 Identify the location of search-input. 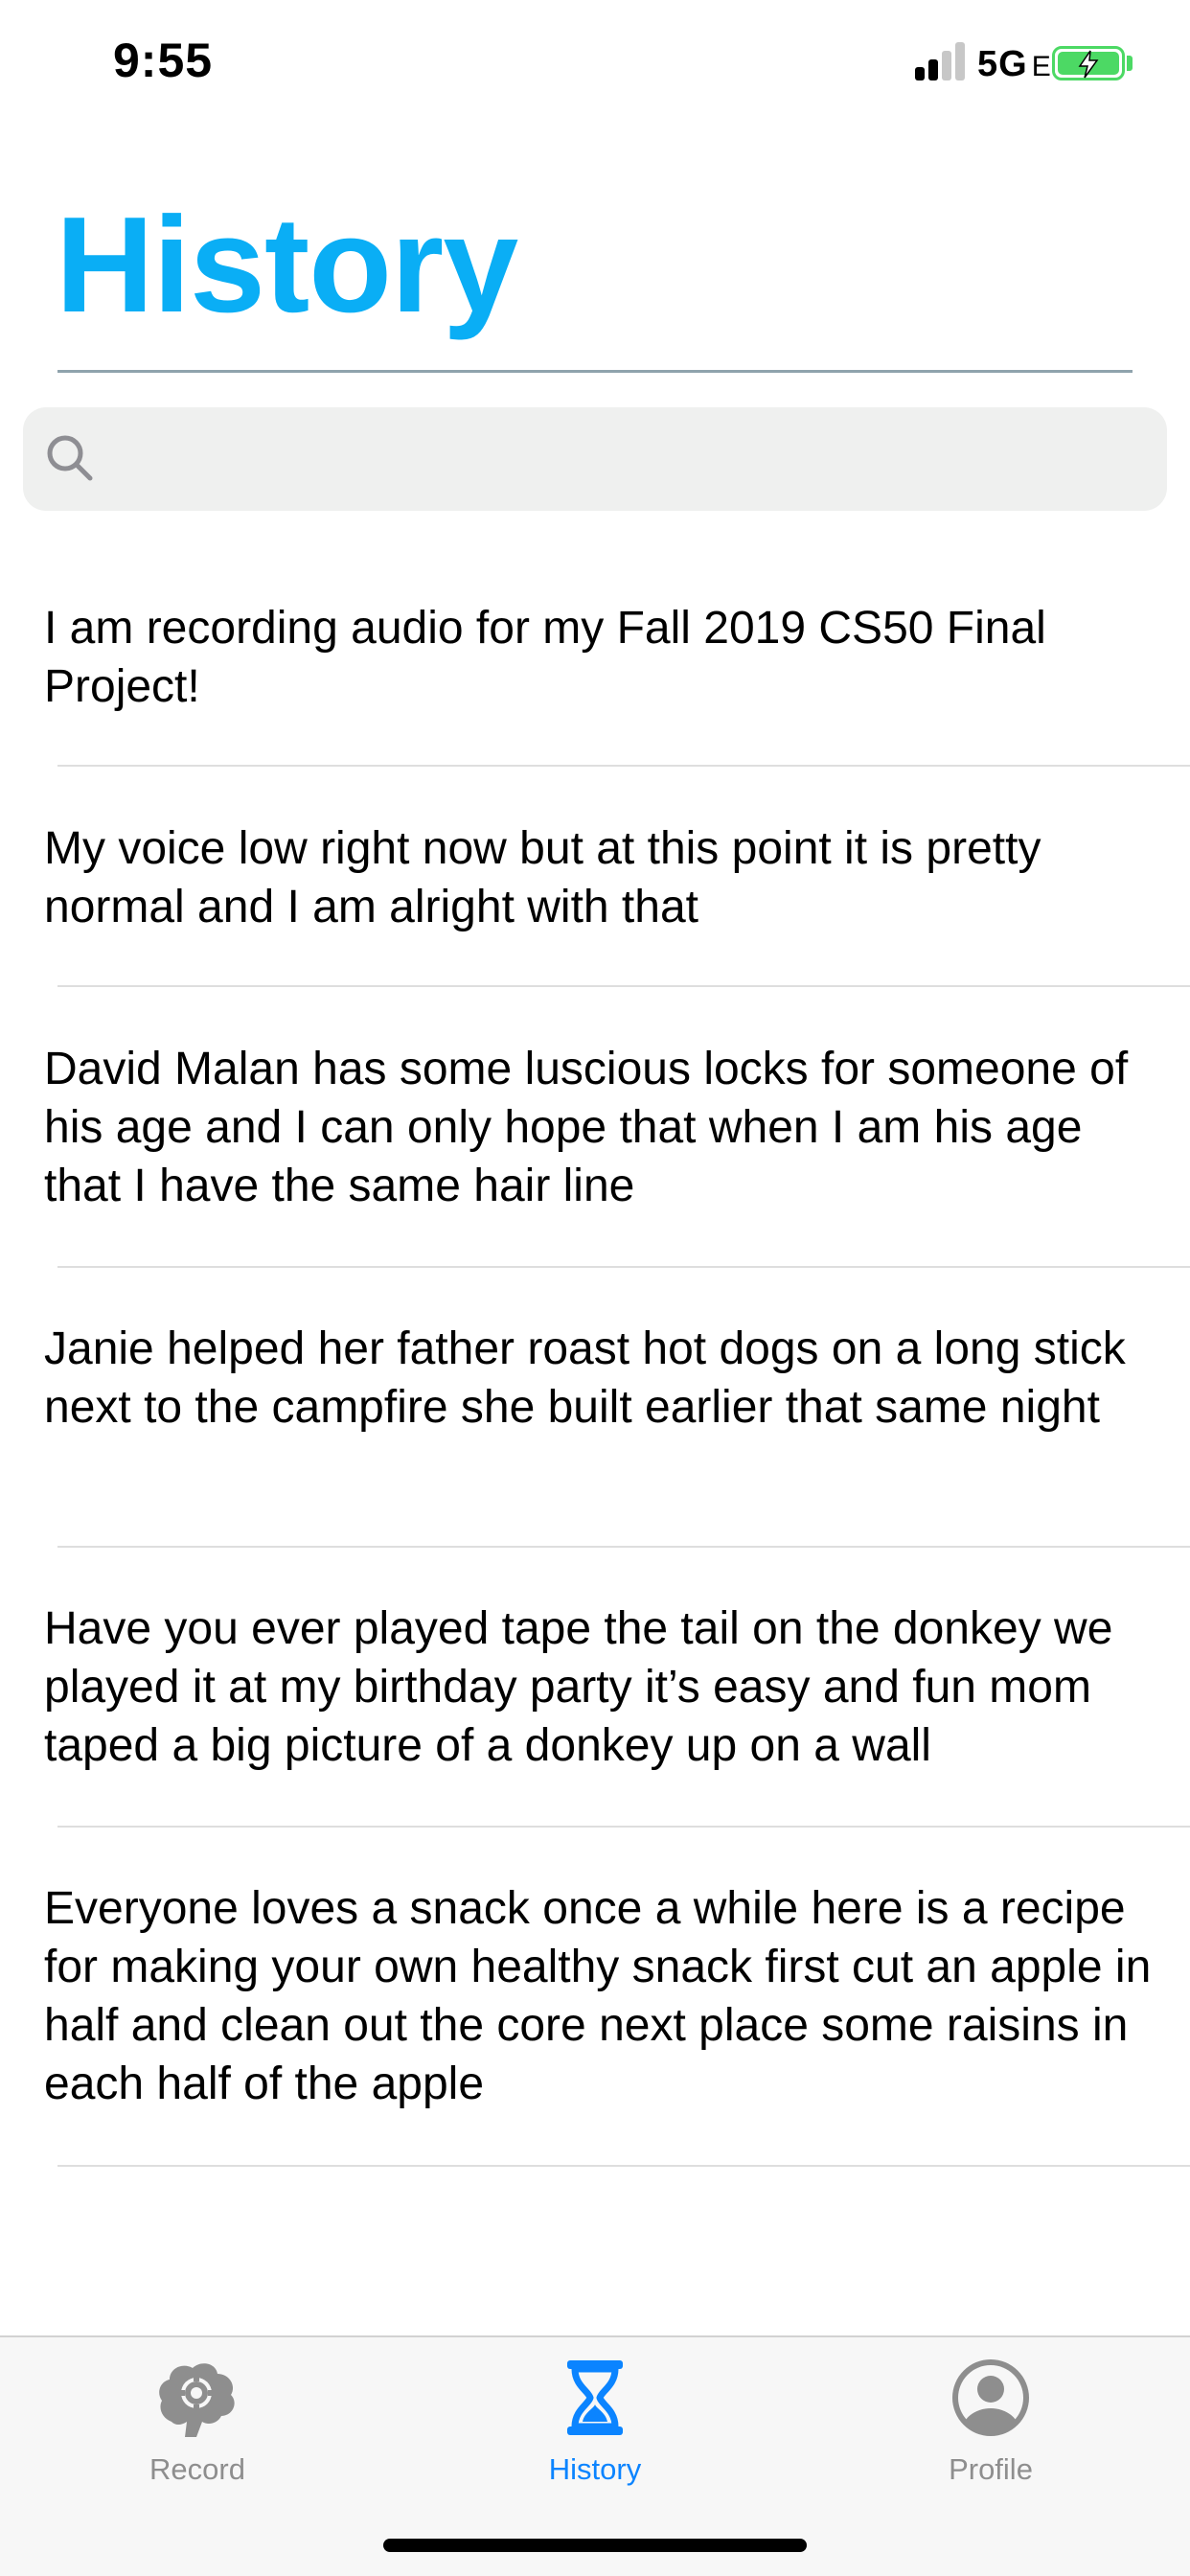
(630, 460).